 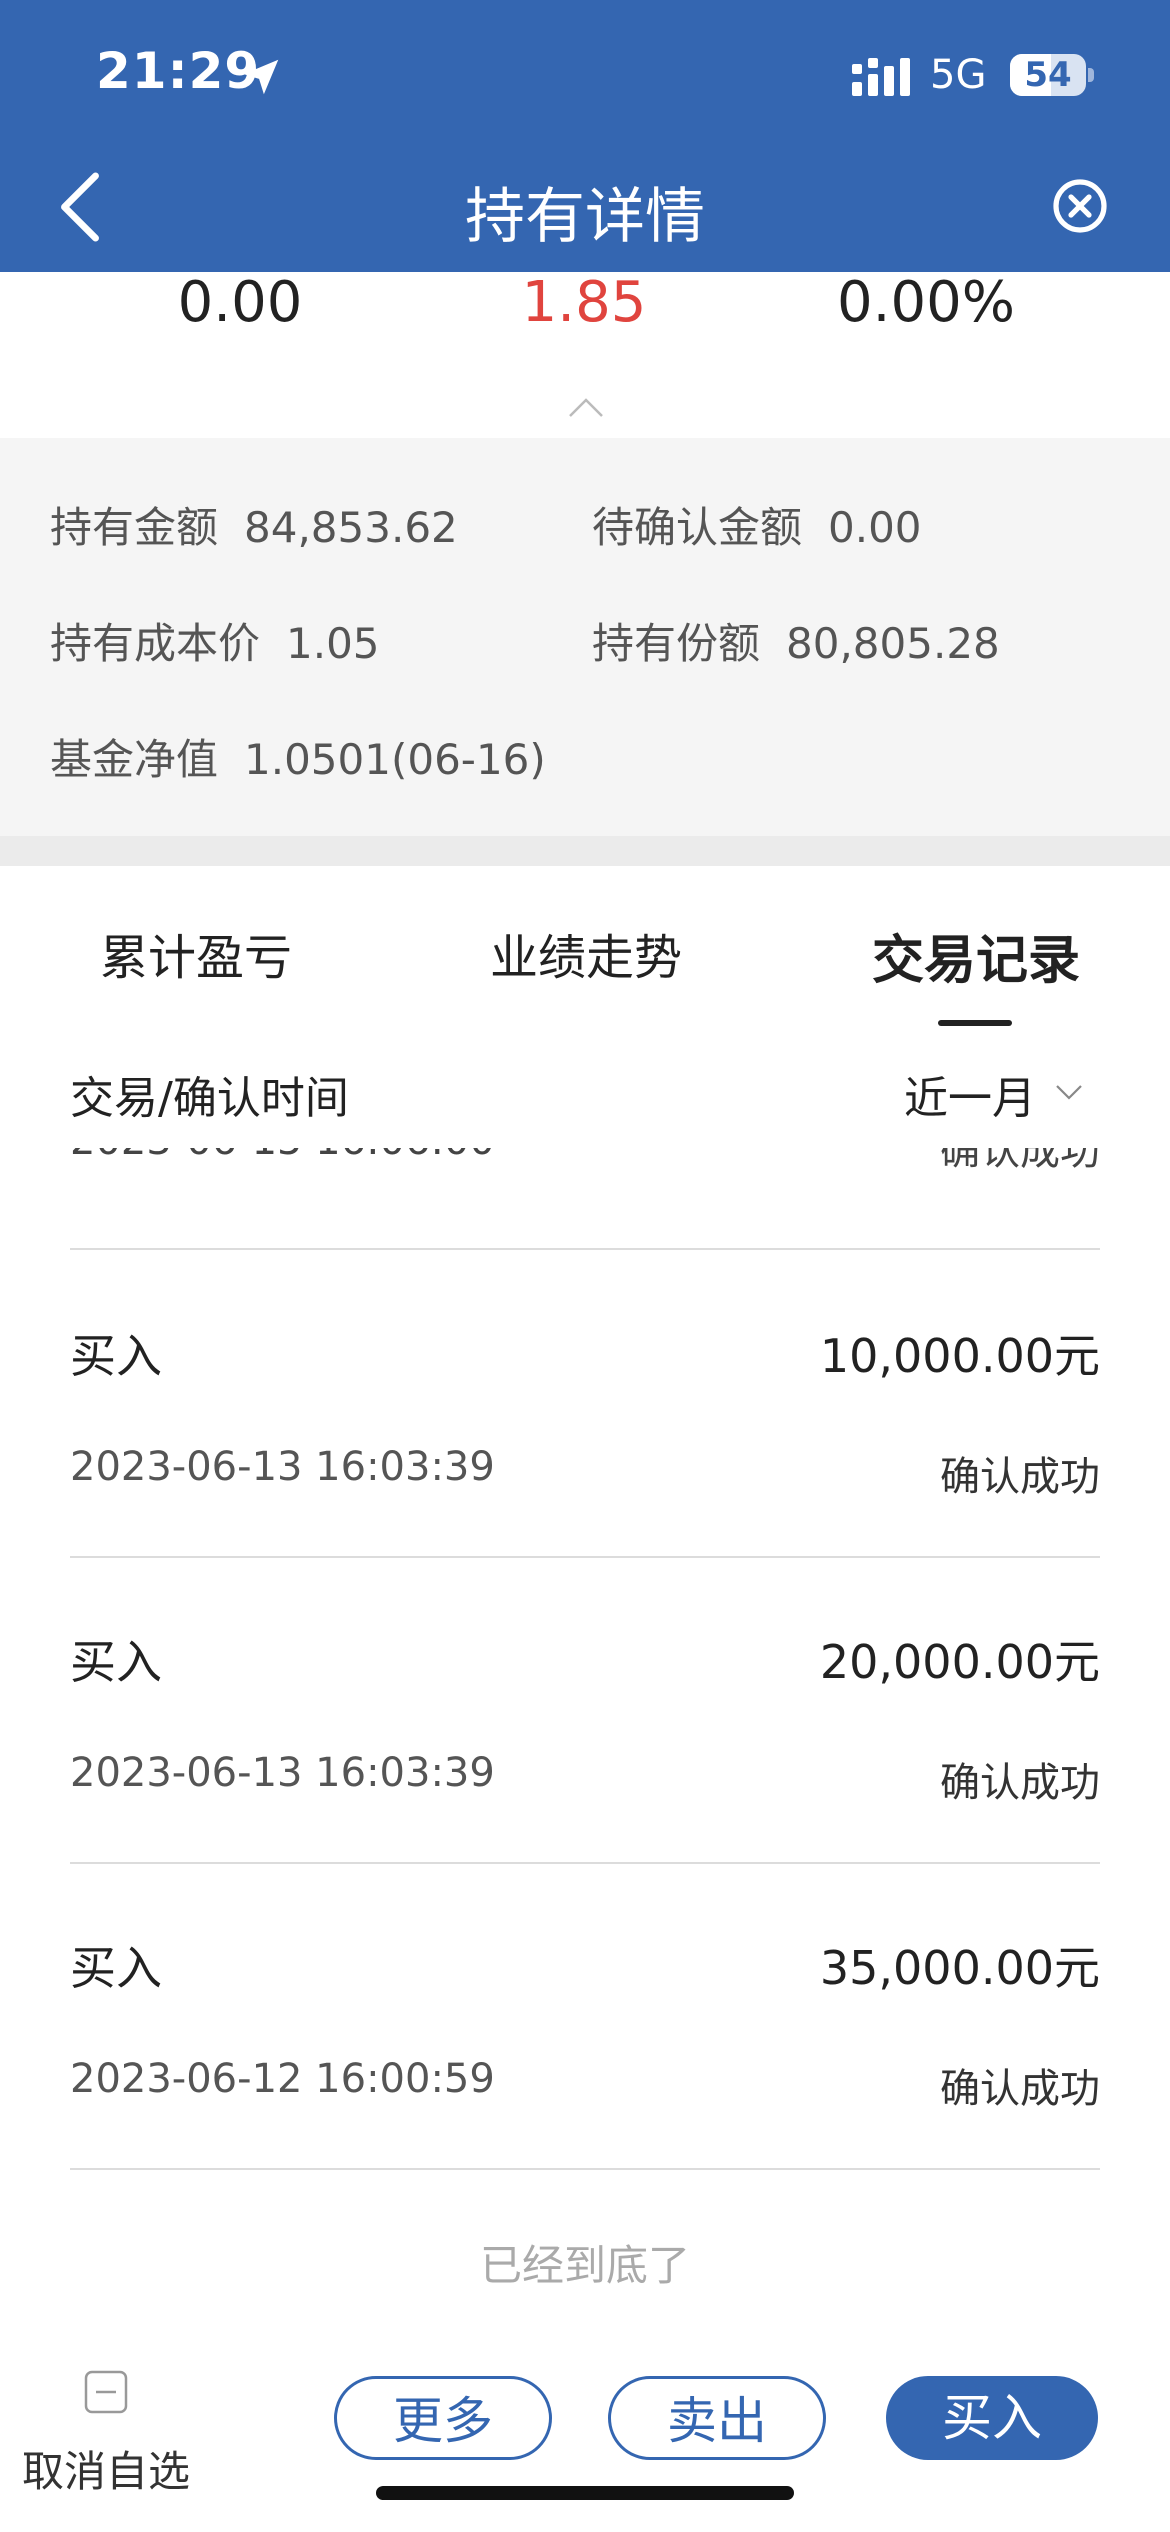 I want to click on fund-nav-value: 1.0501(06-16), so click(x=395, y=759).